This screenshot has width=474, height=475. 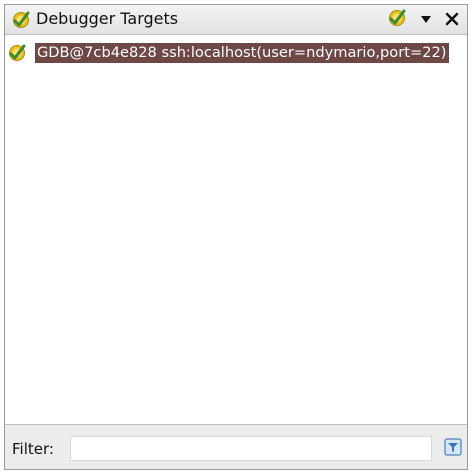 I want to click on connect-target-button, so click(x=397, y=20).